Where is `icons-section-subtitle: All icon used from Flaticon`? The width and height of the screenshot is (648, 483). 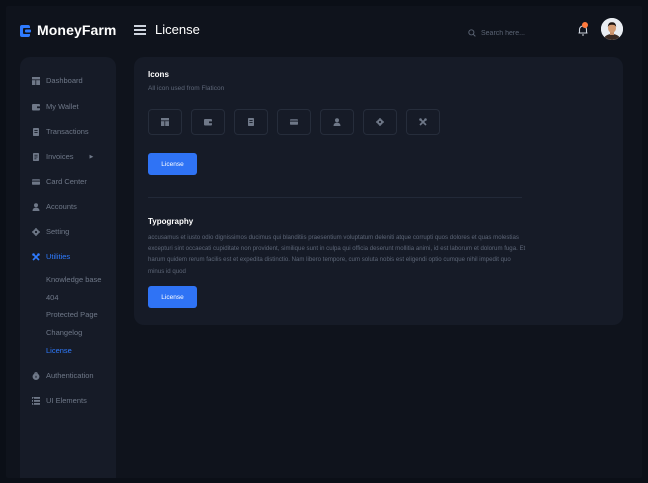 icons-section-subtitle: All icon used from Flaticon is located at coordinates (186, 88).